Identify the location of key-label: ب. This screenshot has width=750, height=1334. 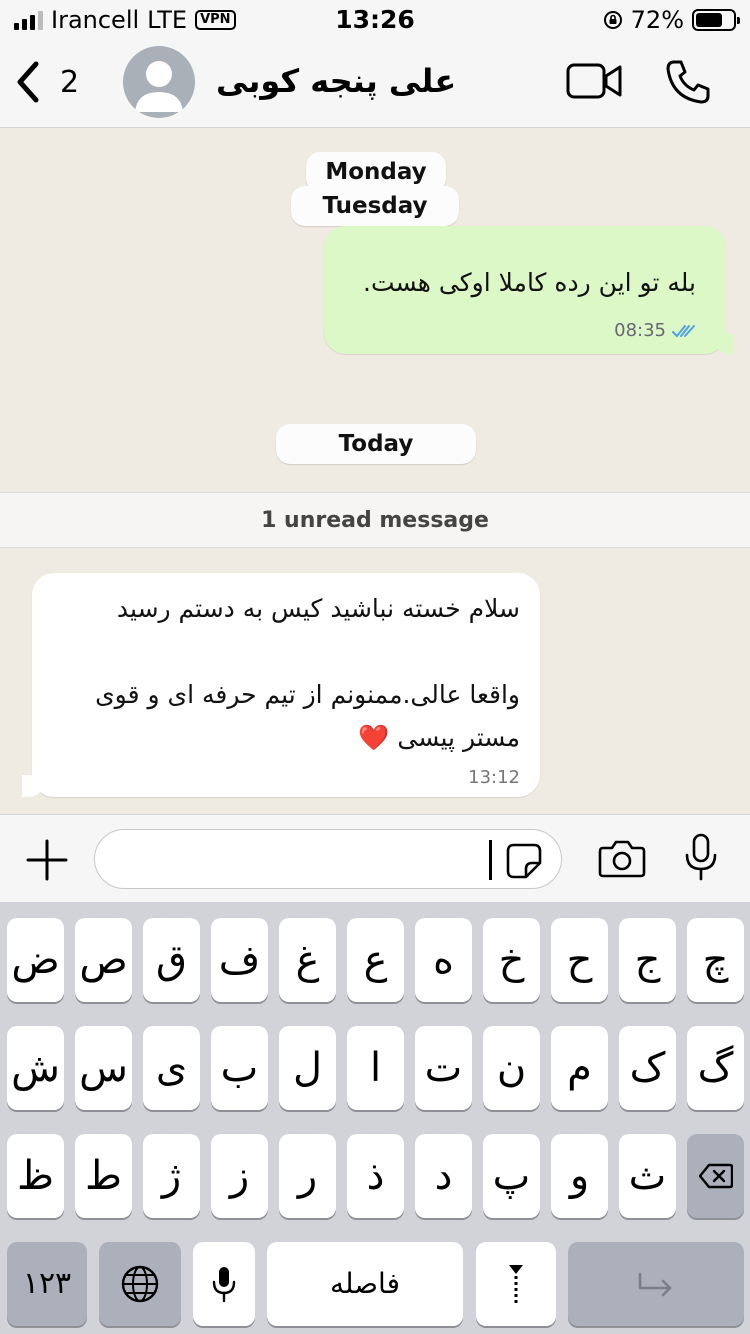
(239, 1068).